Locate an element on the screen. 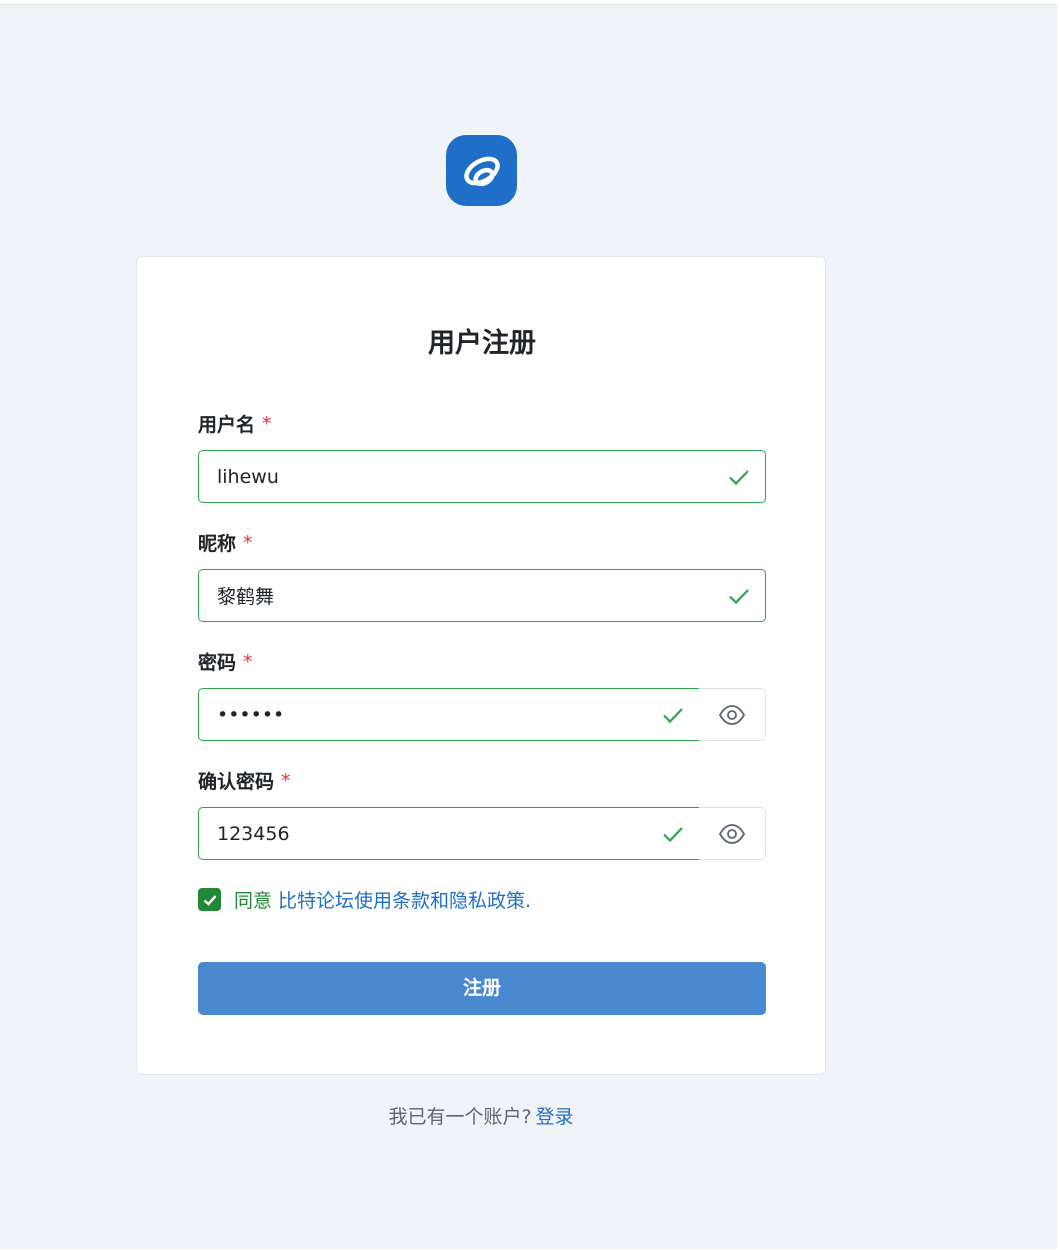 The width and height of the screenshot is (1059, 1251). top-border is located at coordinates (529, 2).